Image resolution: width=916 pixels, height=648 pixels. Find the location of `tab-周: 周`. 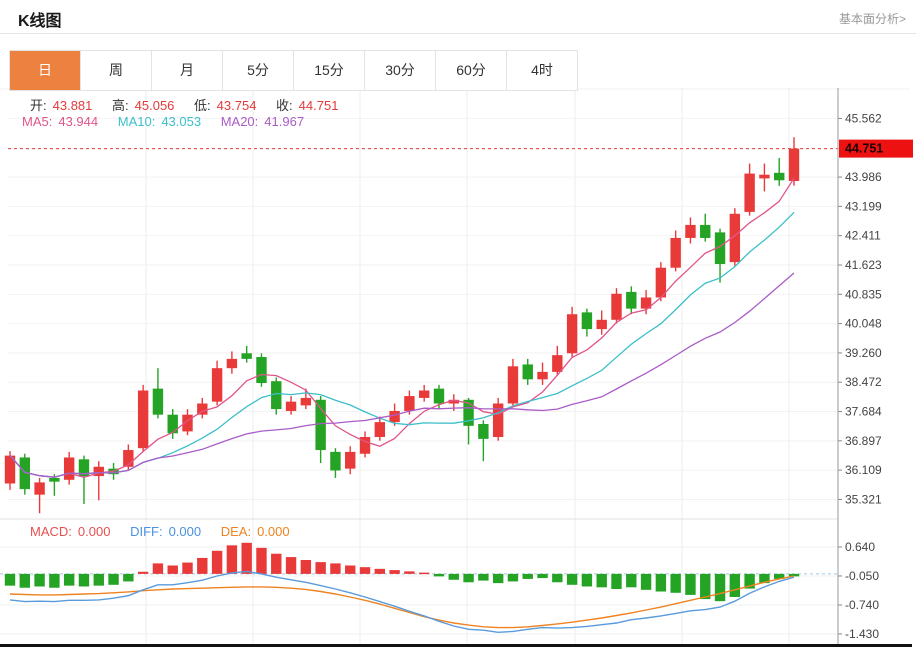

tab-周: 周 is located at coordinates (116, 70).